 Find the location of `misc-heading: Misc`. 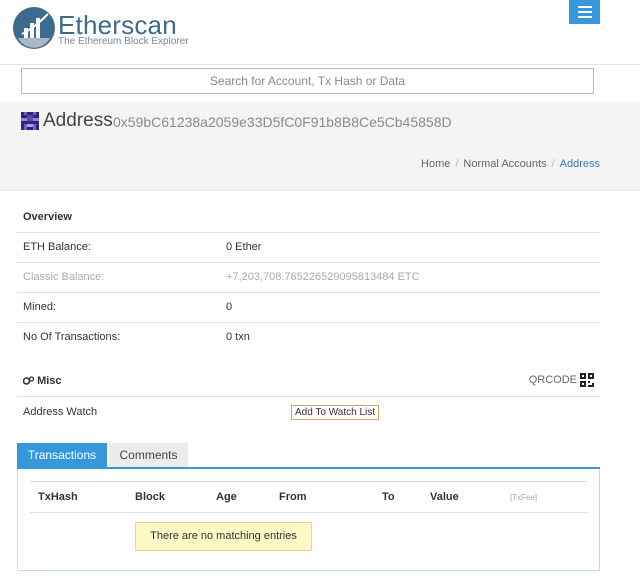

misc-heading: Misc is located at coordinates (49, 381).